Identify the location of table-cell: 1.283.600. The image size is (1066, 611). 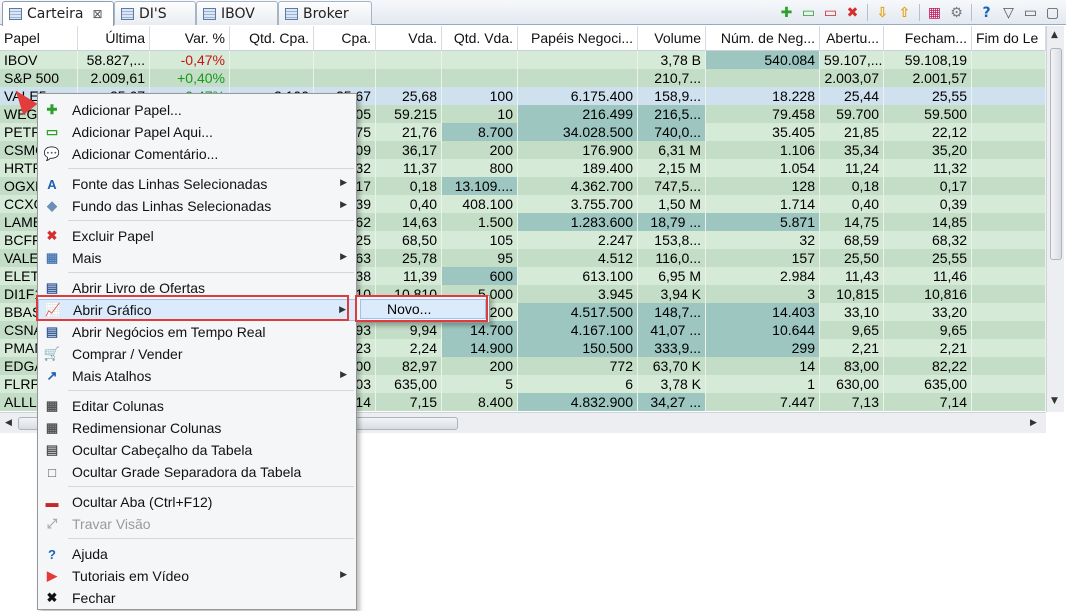
(578, 222).